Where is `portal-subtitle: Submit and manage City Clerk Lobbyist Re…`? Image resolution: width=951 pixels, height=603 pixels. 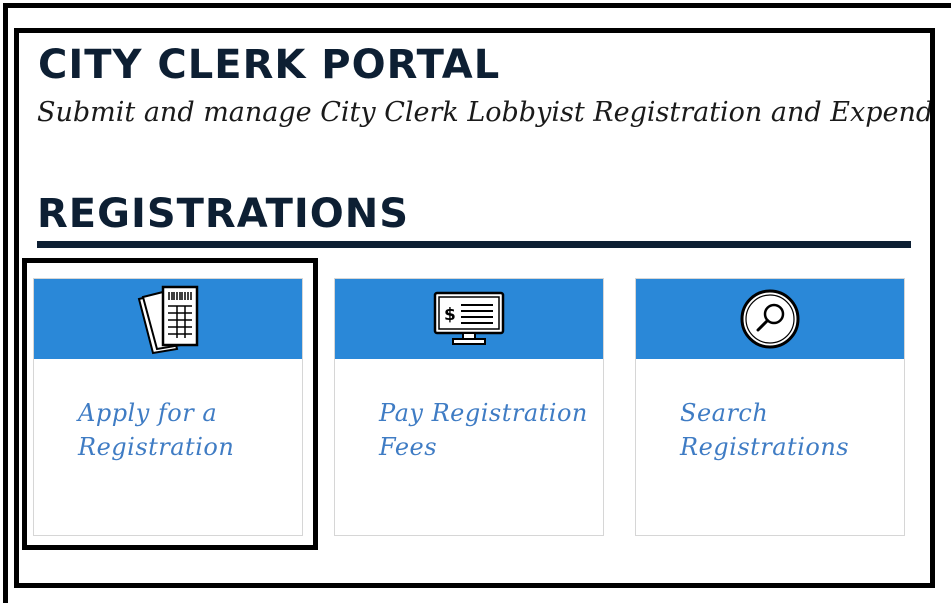
portal-subtitle: Submit and manage City Clerk Lobbyist Re… is located at coordinates (485, 112).